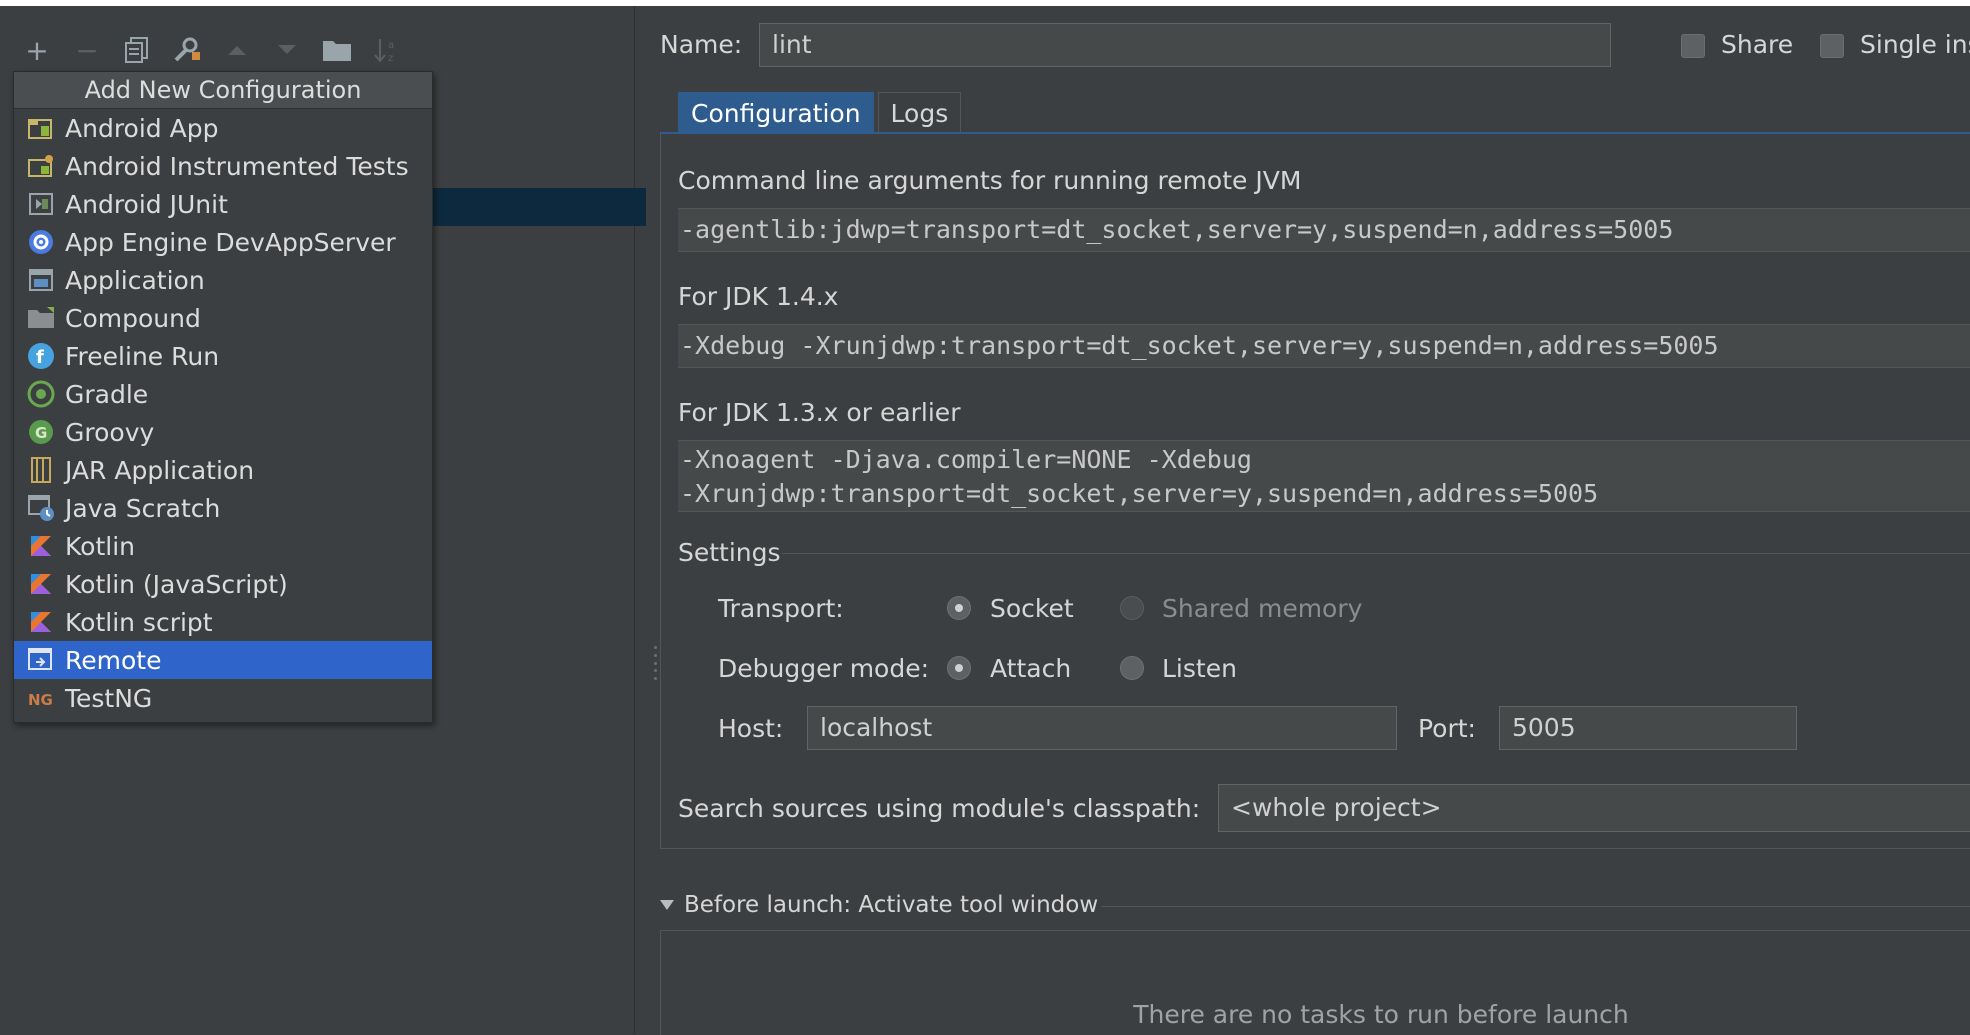 This screenshot has height=1035, width=1970. I want to click on list-item-gradle: Gradle, so click(223, 394).